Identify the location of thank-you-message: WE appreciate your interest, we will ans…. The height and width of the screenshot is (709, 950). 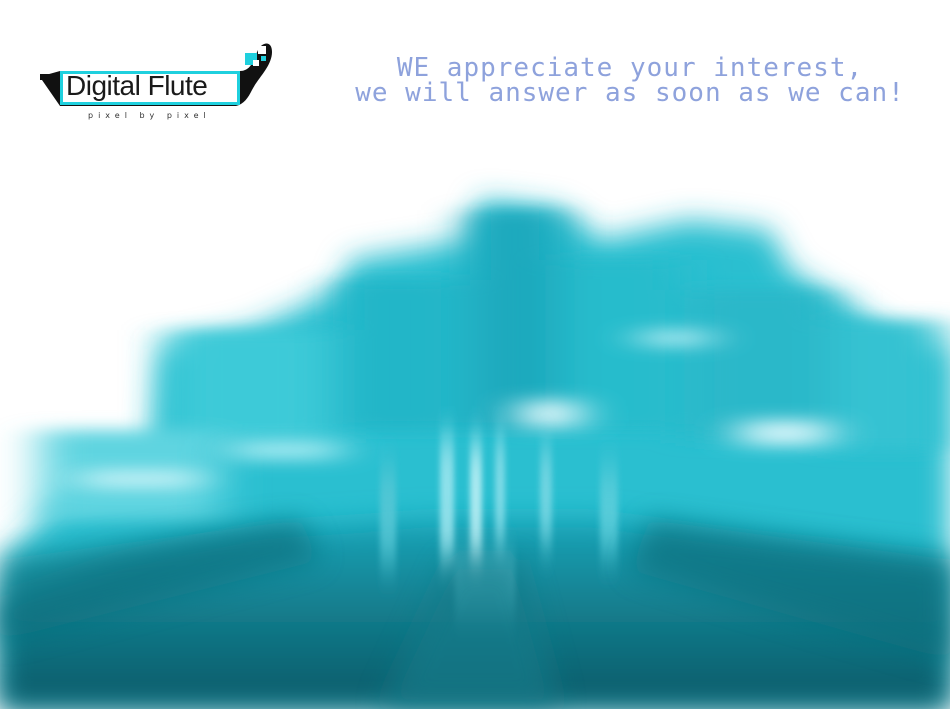
(630, 81).